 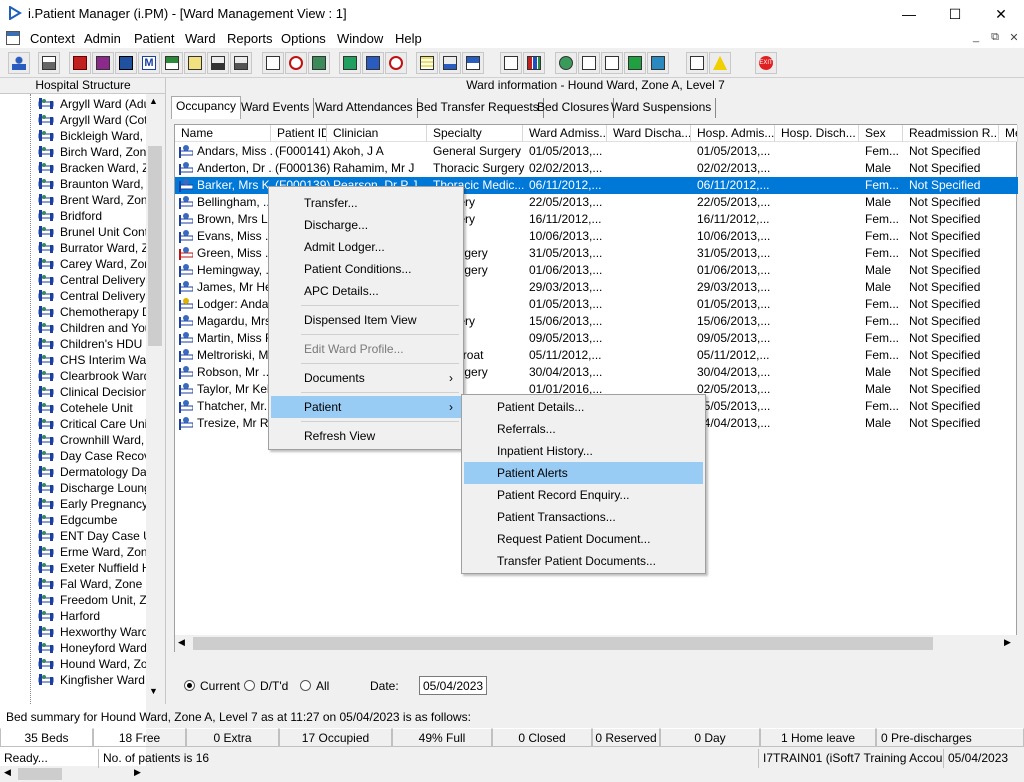 What do you see at coordinates (881, 133) in the screenshot?
I see `column-sex: Sex` at bounding box center [881, 133].